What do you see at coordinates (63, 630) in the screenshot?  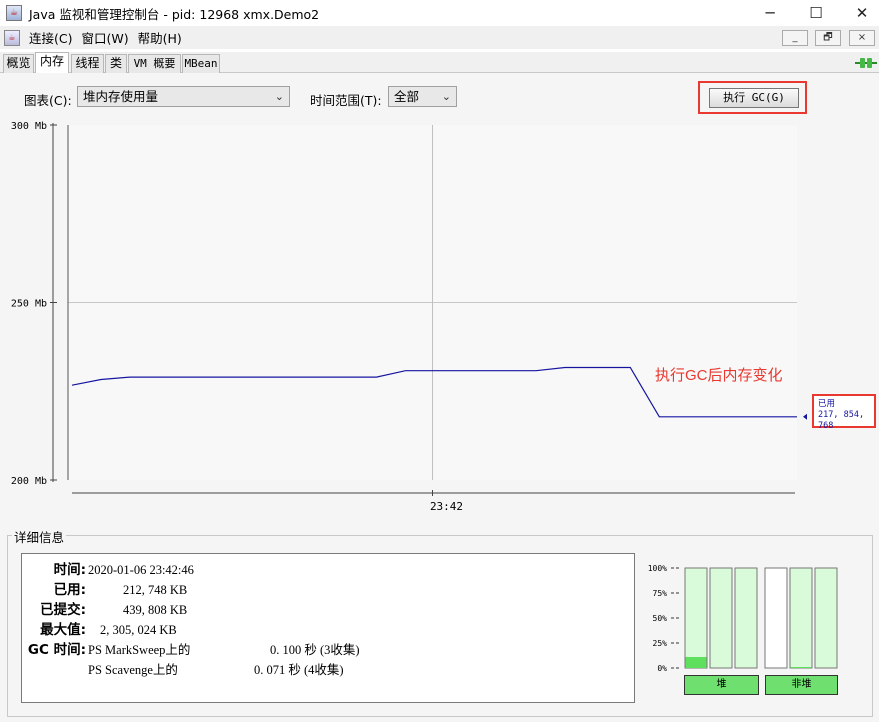 I see `detail-label: 最大值:` at bounding box center [63, 630].